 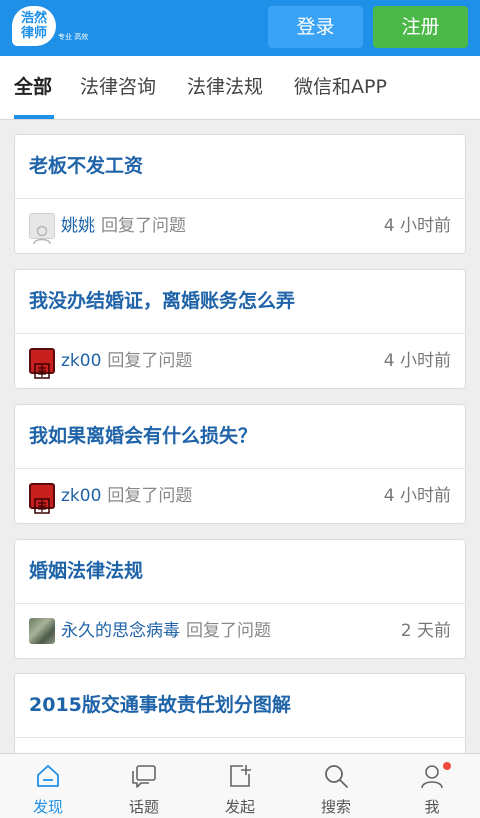 What do you see at coordinates (78, 226) in the screenshot?
I see `username-link: 姚姚` at bounding box center [78, 226].